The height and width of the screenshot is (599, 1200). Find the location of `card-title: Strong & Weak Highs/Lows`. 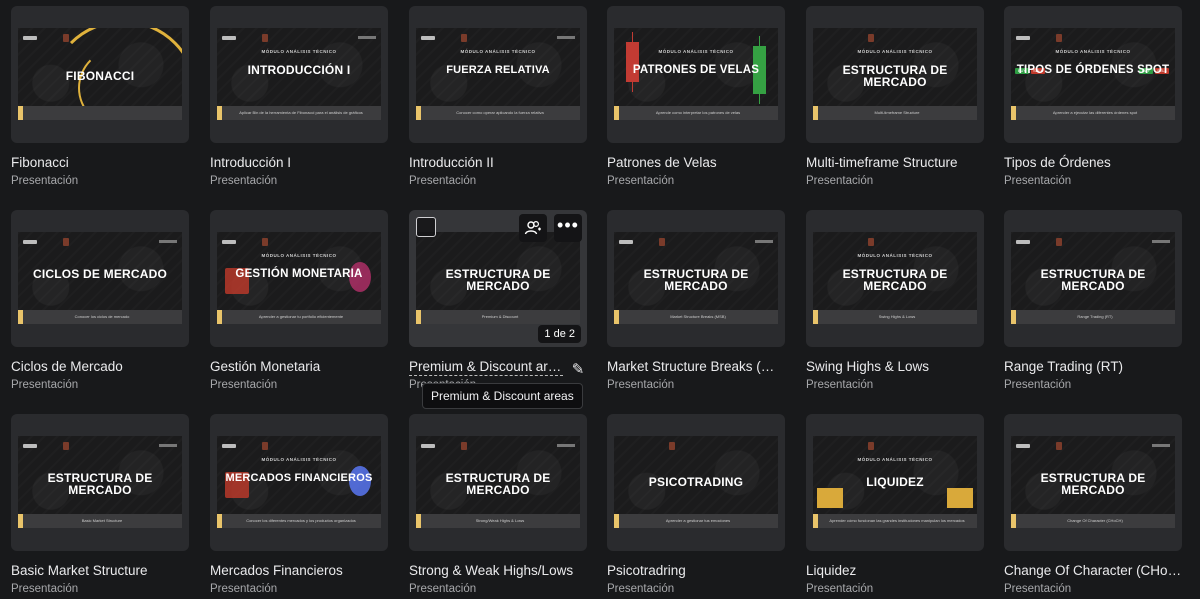

card-title: Strong & Weak Highs/Lows is located at coordinates (498, 571).